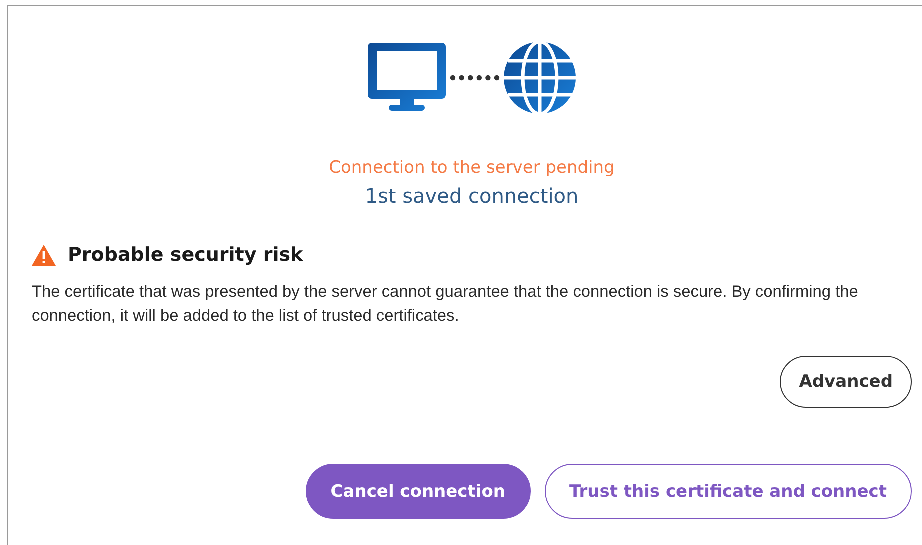 The image size is (922, 545). I want to click on globe-icon, so click(540, 78).